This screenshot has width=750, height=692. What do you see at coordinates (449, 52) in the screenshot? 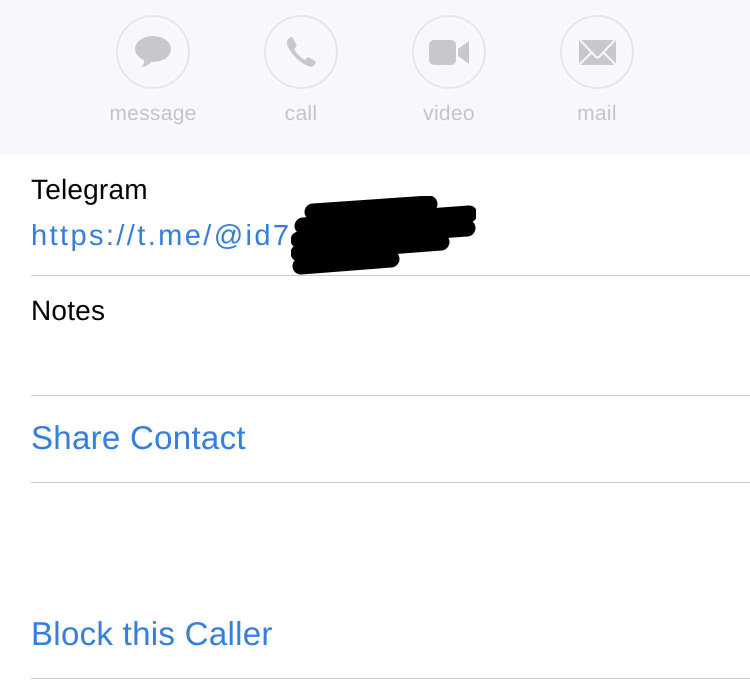
I see `video-camera-icon` at bounding box center [449, 52].